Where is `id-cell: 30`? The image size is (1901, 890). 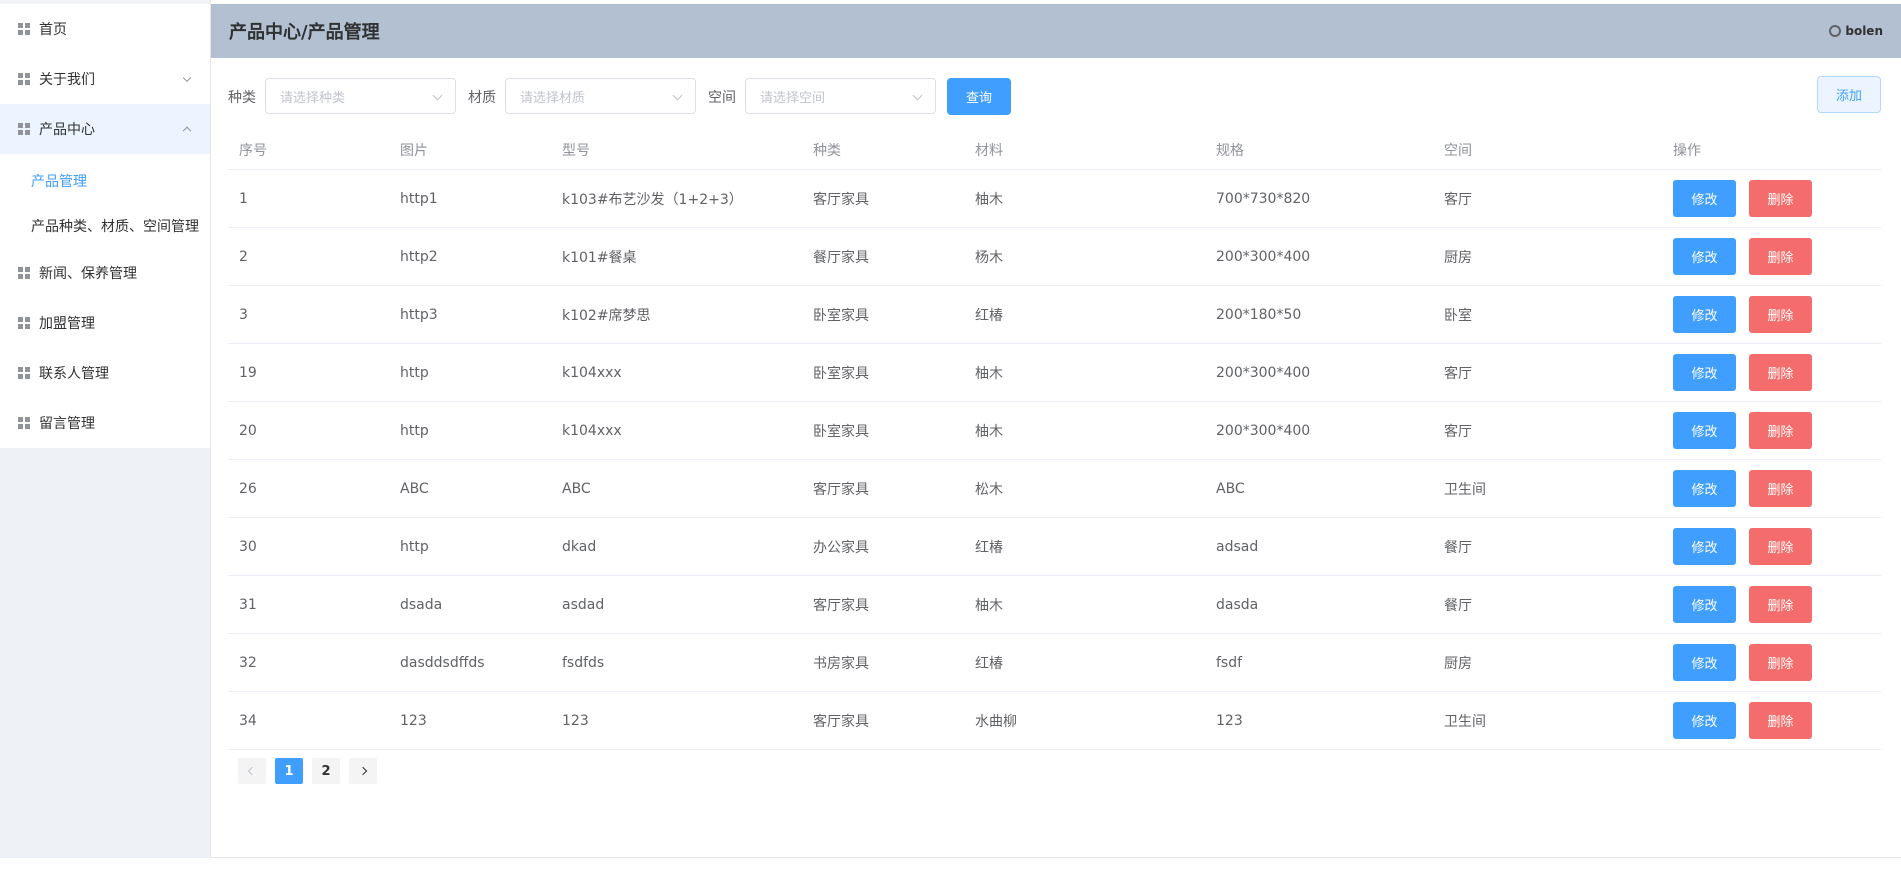
id-cell: 30 is located at coordinates (248, 546).